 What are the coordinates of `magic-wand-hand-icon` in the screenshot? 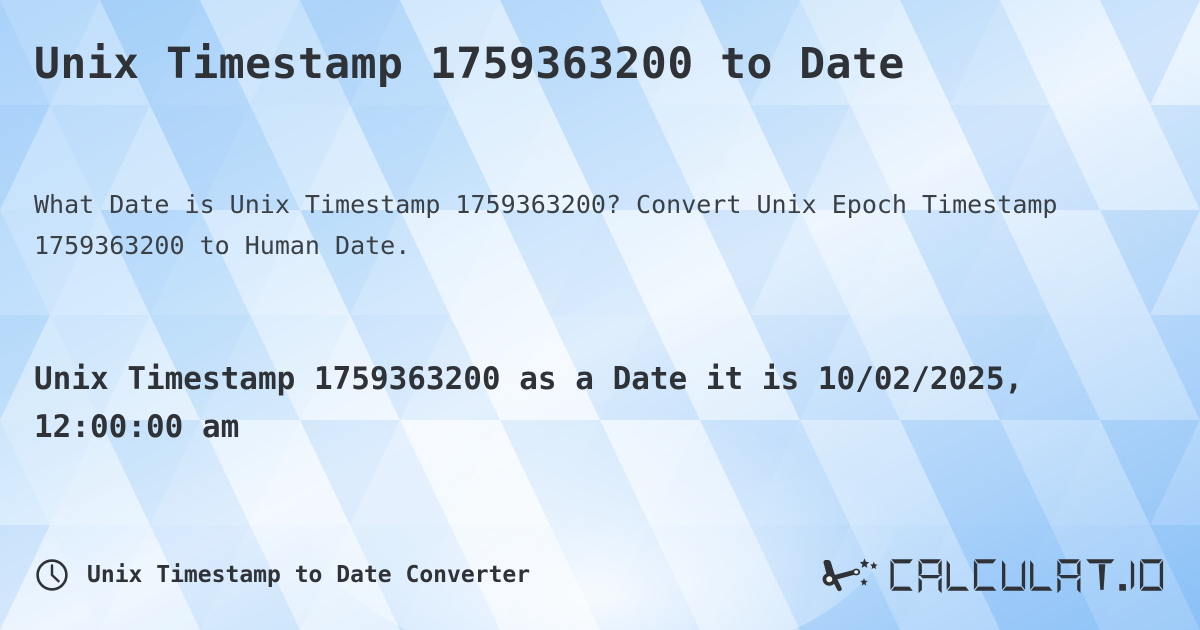 It's located at (850, 575).